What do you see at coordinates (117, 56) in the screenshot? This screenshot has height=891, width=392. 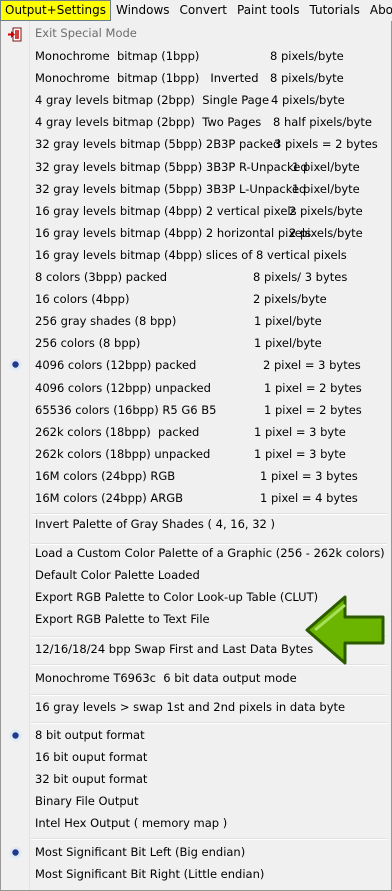 I see `format-label: Monochrome bitmap (1bpp)` at bounding box center [117, 56].